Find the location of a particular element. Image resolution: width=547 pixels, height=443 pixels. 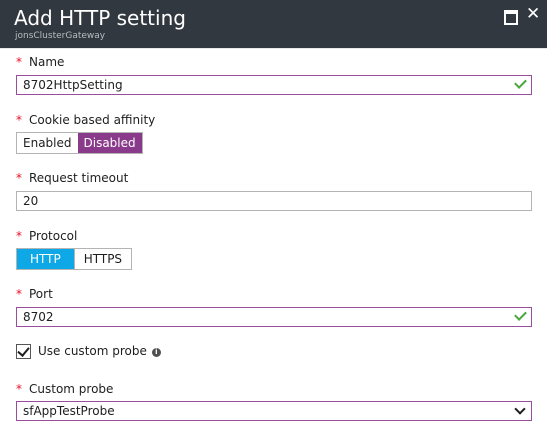

checkmark-icon is located at coordinates (23, 350).